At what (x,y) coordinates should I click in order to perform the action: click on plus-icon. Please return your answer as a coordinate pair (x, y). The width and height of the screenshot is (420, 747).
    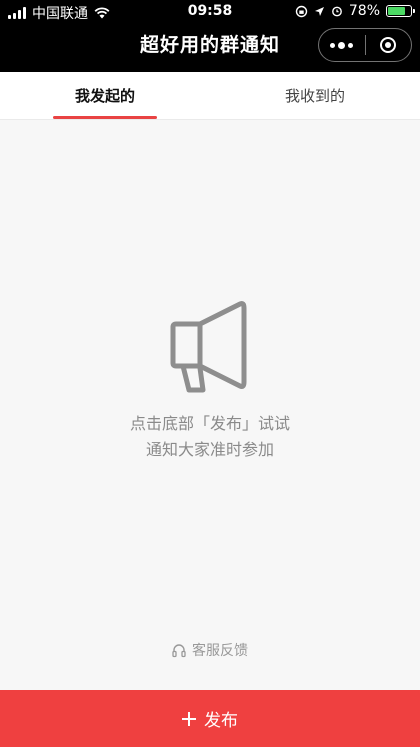
    Looking at the image, I should click on (189, 718).